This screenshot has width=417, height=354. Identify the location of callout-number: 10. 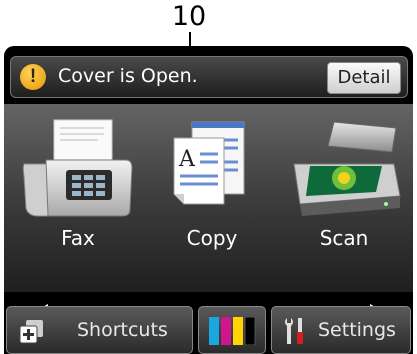
(189, 16).